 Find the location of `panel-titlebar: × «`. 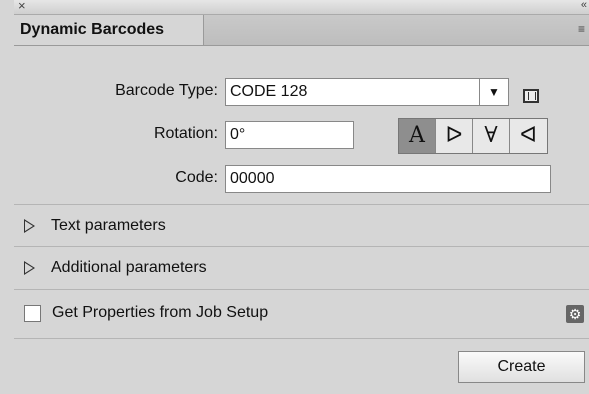

panel-titlebar: × « is located at coordinates (301, 7).